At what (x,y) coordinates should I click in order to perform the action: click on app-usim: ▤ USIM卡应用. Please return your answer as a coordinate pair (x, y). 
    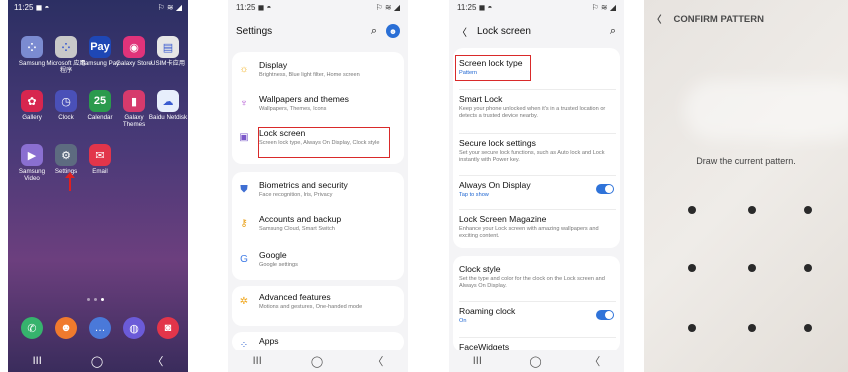
    Looking at the image, I should click on (168, 51).